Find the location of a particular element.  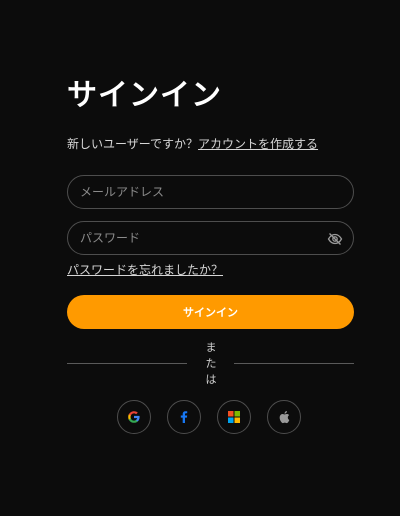

divider-text: または is located at coordinates (211, 363).